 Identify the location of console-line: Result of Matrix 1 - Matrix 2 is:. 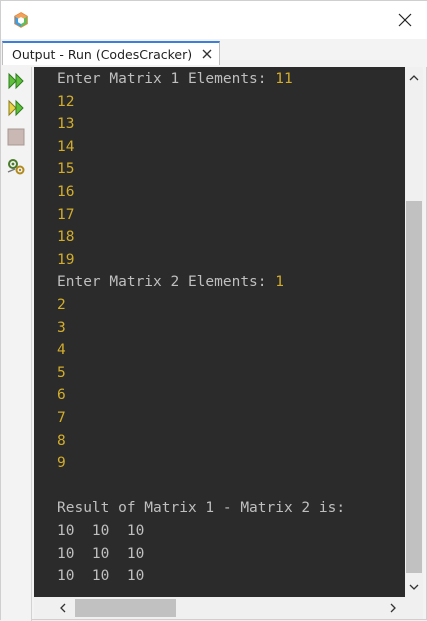
(201, 508).